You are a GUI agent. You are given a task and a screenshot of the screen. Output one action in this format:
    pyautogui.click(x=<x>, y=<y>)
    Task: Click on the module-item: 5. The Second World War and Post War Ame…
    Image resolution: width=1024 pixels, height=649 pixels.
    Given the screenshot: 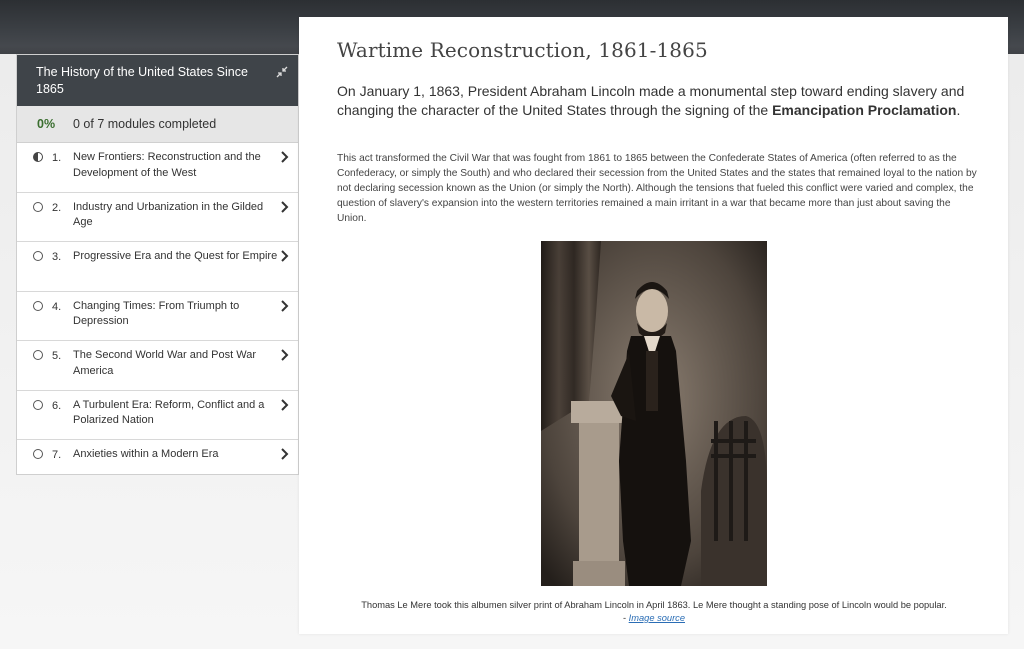 What is the action you would take?
    pyautogui.click(x=157, y=366)
    